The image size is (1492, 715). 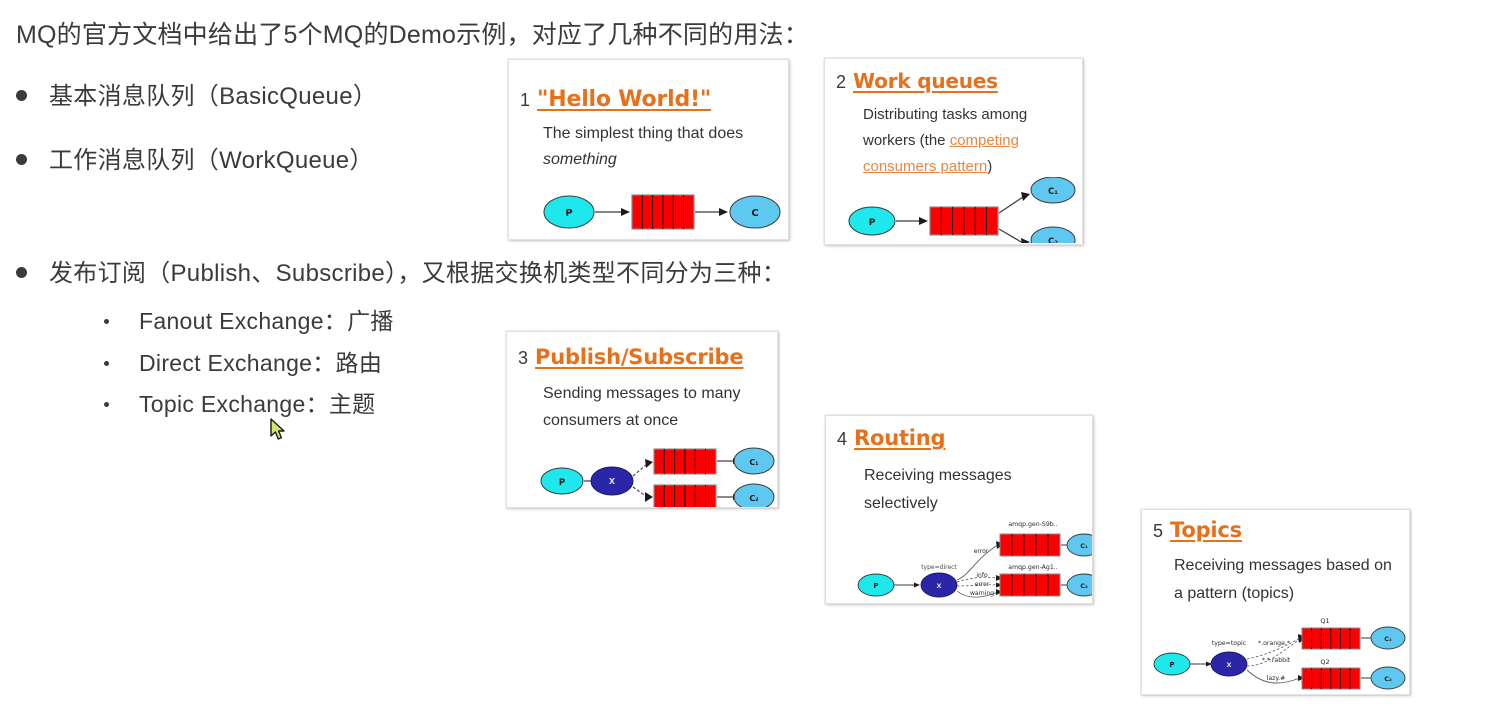 What do you see at coordinates (953, 210) in the screenshot?
I see `diagram-work-queues: P C₁ C₂` at bounding box center [953, 210].